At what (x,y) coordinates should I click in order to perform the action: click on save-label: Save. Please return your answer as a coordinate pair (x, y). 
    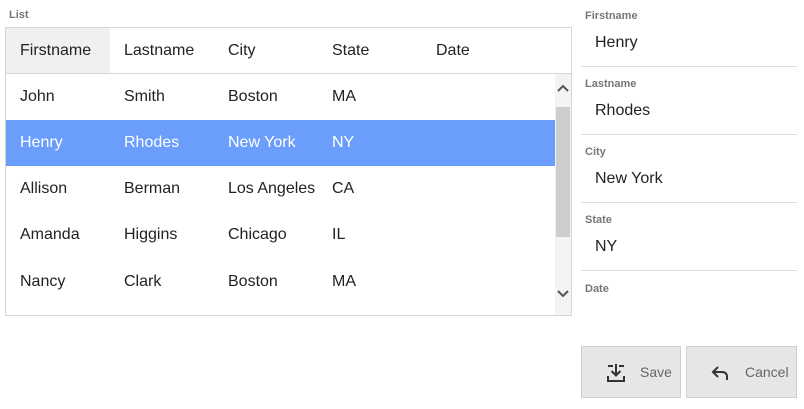
    Looking at the image, I should click on (656, 372).